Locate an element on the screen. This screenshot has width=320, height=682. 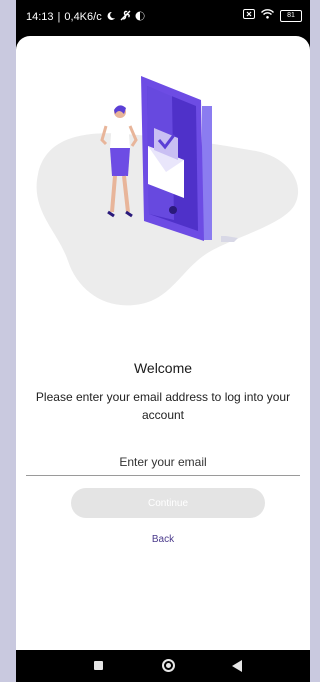
continue-button: Continue is located at coordinates (168, 503).